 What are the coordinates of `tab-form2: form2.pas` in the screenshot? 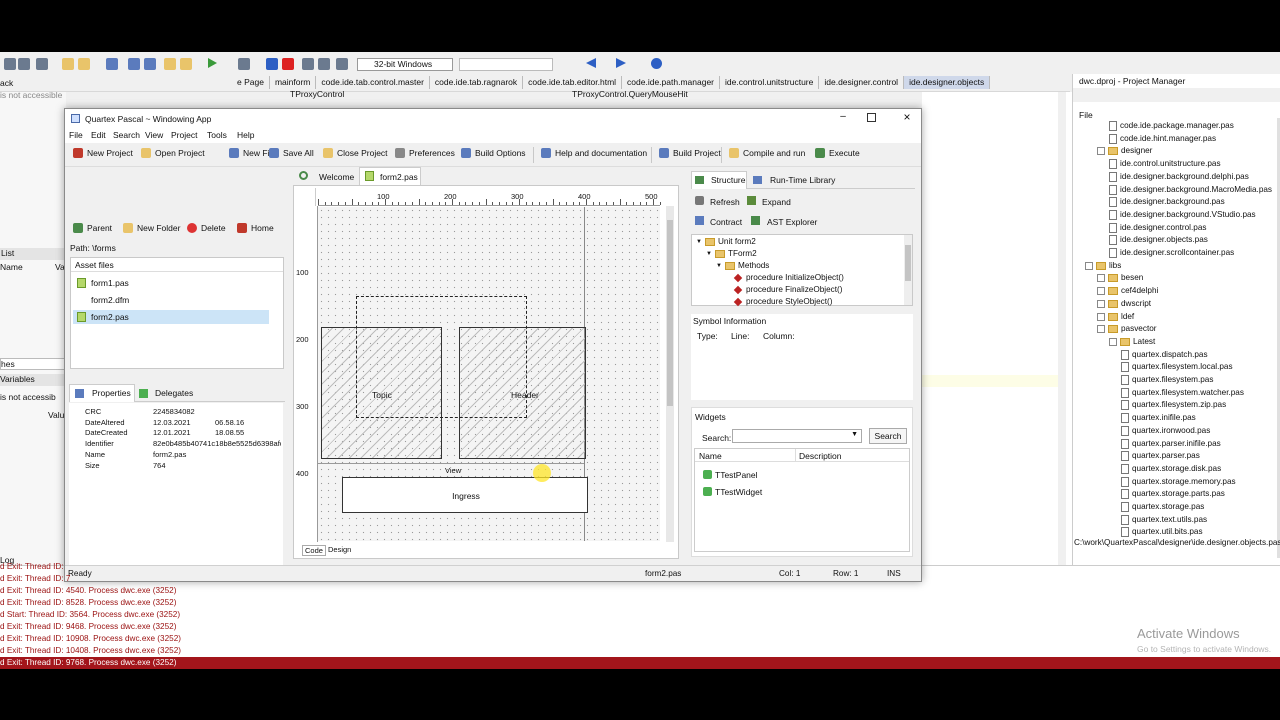 It's located at (399, 177).